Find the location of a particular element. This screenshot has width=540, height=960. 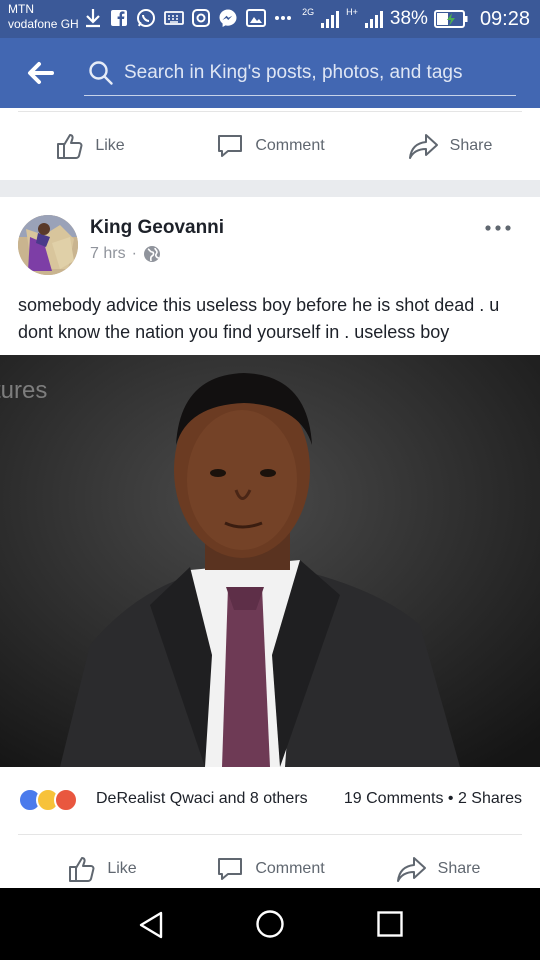

post-author: King Geovanni is located at coordinates (157, 228).